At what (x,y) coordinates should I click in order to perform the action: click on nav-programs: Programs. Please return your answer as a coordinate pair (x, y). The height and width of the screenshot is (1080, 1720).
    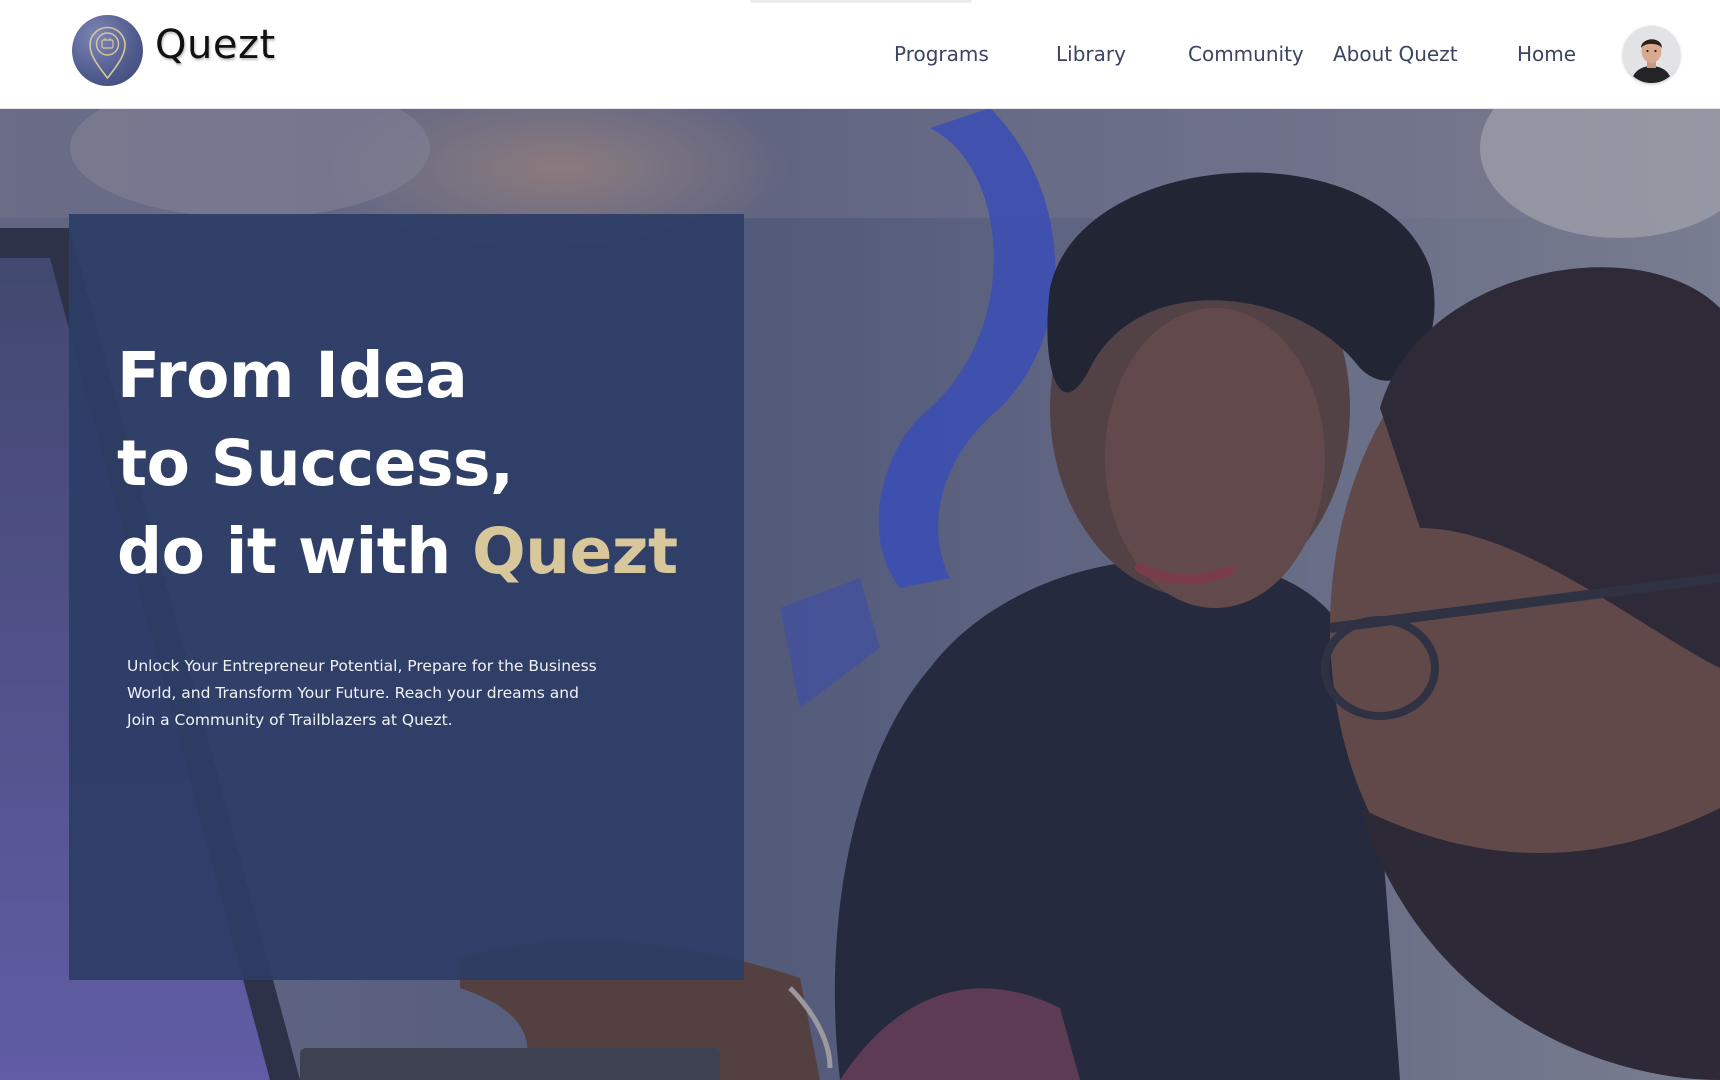
    Looking at the image, I should click on (941, 54).